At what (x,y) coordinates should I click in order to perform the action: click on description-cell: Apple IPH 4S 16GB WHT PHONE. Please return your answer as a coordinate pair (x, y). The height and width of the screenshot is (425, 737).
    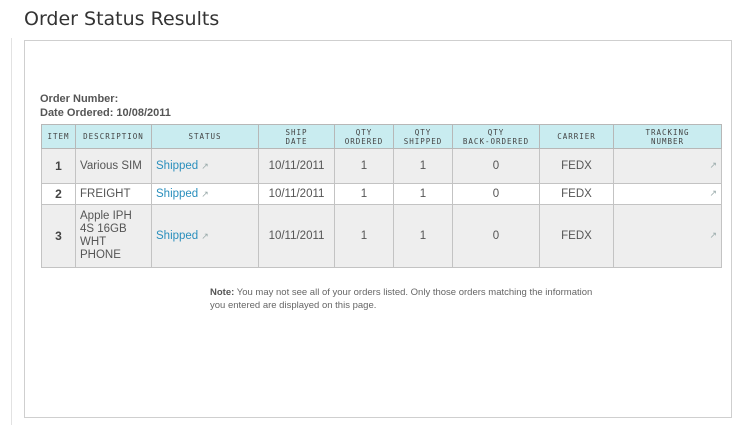
    Looking at the image, I should click on (113, 236).